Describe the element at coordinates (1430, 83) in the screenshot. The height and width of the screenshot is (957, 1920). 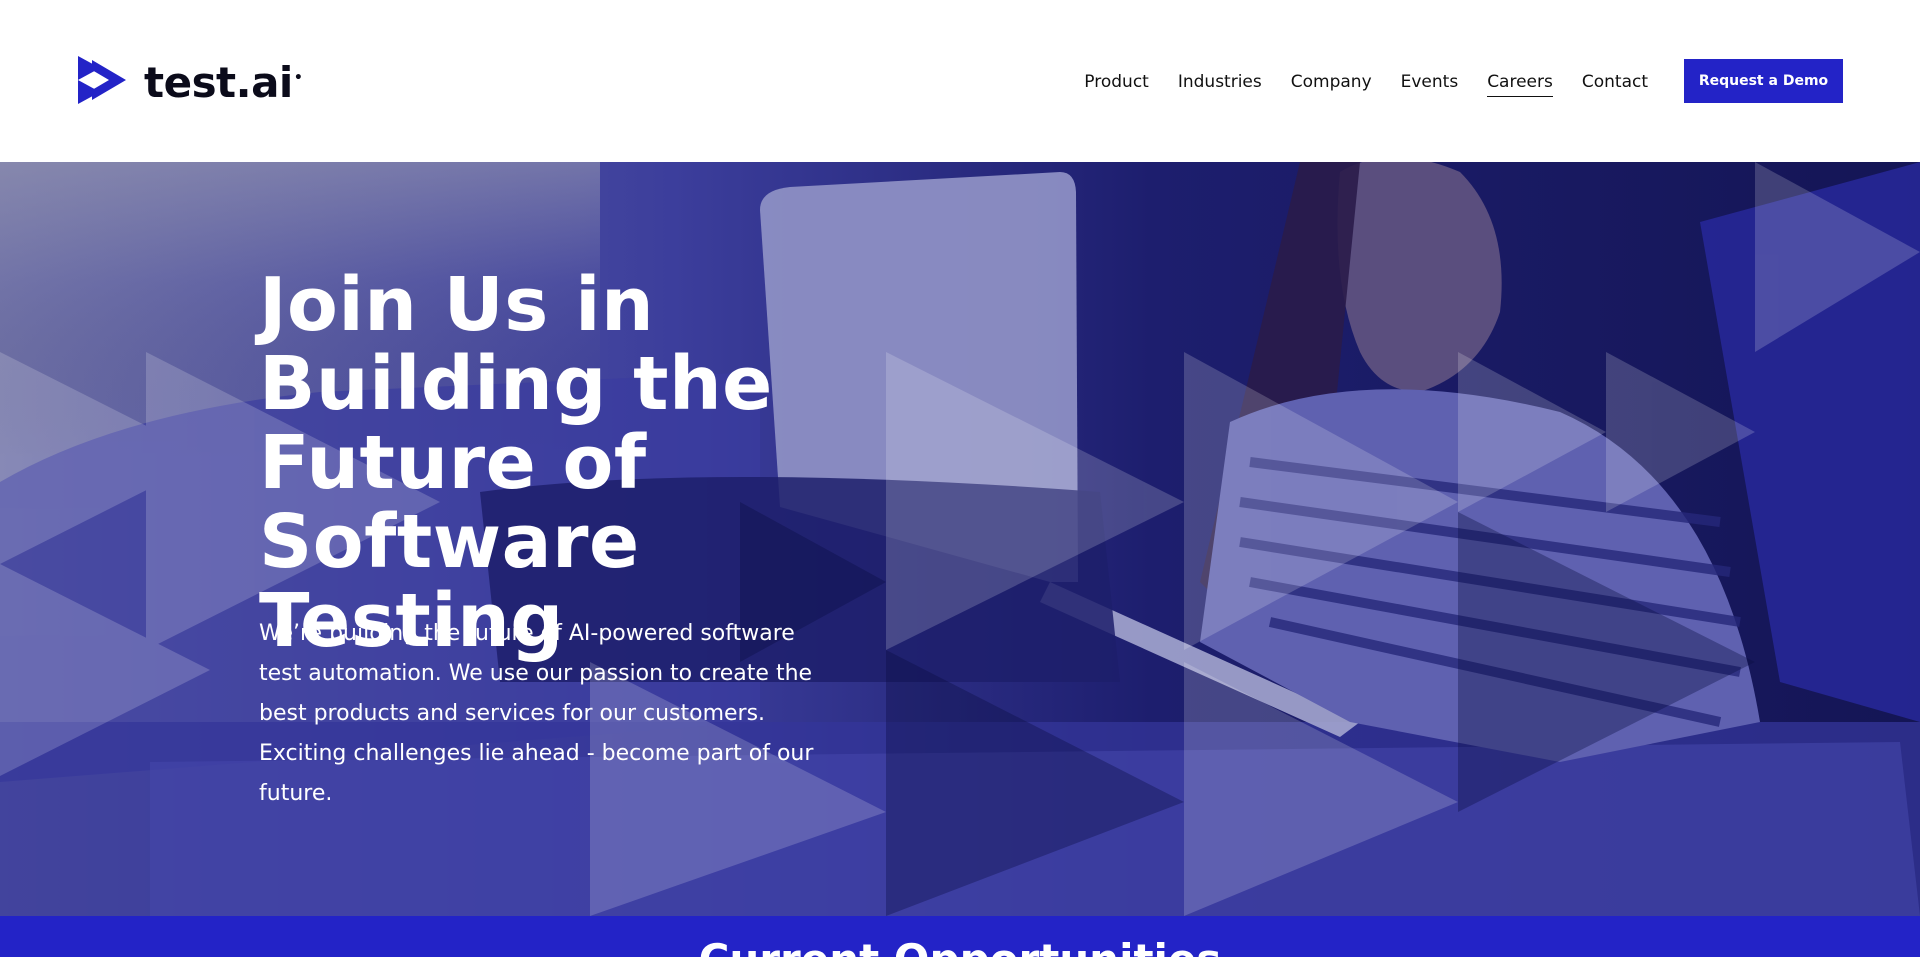
I see `nav-events: Events` at that location.